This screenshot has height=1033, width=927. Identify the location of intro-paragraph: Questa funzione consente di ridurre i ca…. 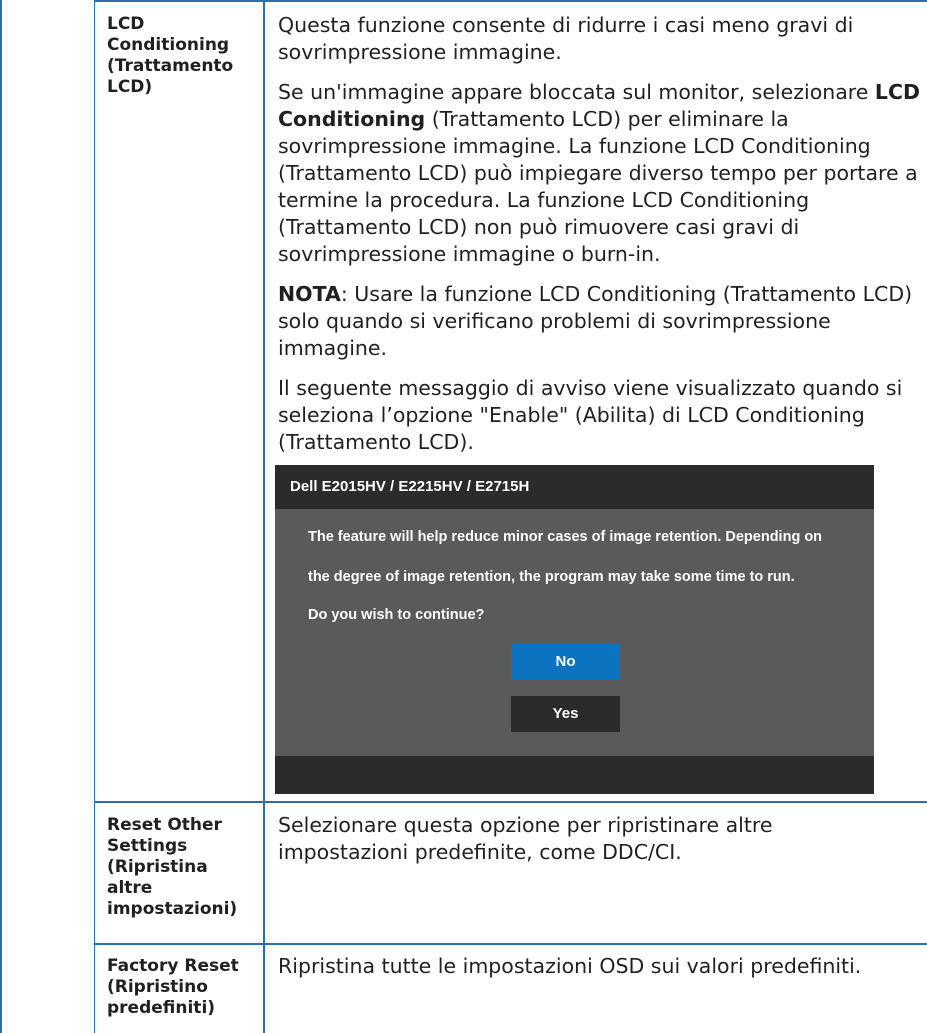
(566, 38).